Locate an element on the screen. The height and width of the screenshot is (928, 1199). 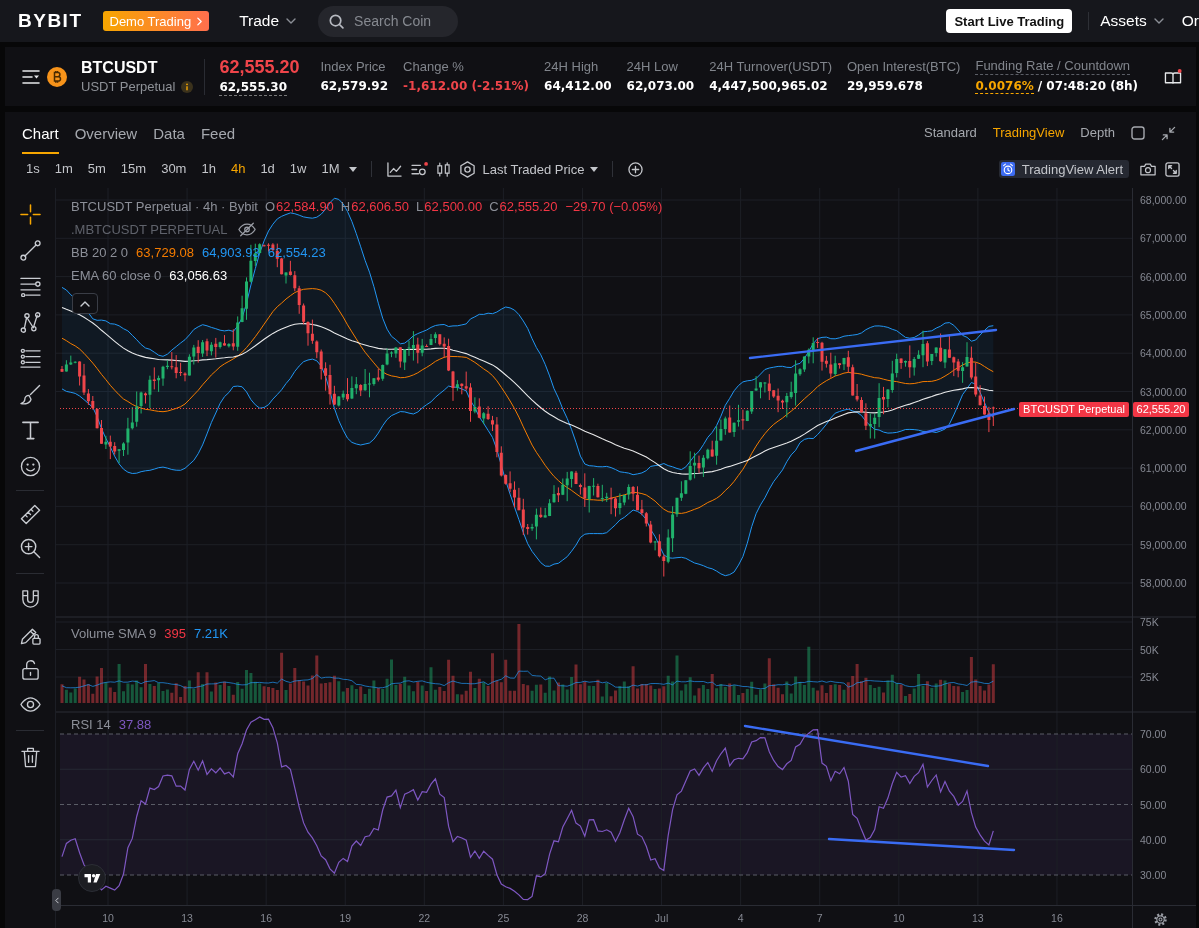
time-axis-label: 13 is located at coordinates (978, 918).